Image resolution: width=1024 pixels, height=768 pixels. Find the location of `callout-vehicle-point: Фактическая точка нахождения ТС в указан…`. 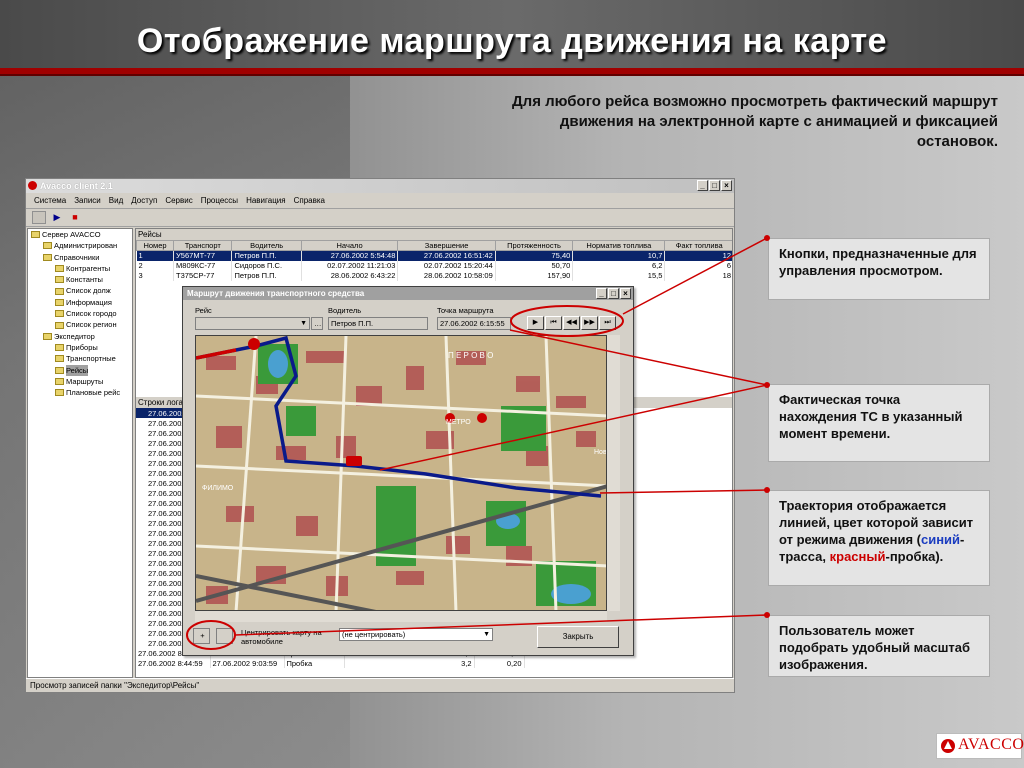

callout-vehicle-point: Фактическая точка нахождения ТС в указан… is located at coordinates (879, 423).